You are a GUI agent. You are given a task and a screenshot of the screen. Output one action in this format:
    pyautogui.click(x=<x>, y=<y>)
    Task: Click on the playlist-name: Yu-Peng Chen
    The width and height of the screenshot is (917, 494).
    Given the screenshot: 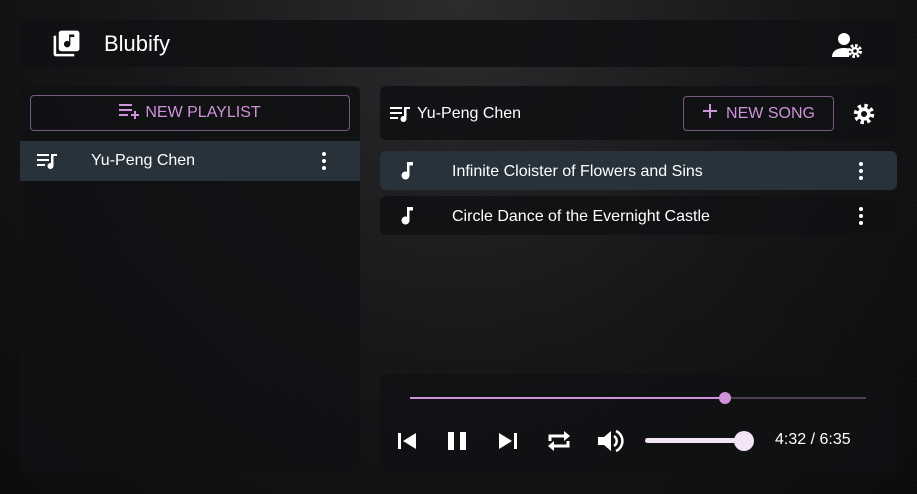 What is the action you would take?
    pyautogui.click(x=143, y=160)
    